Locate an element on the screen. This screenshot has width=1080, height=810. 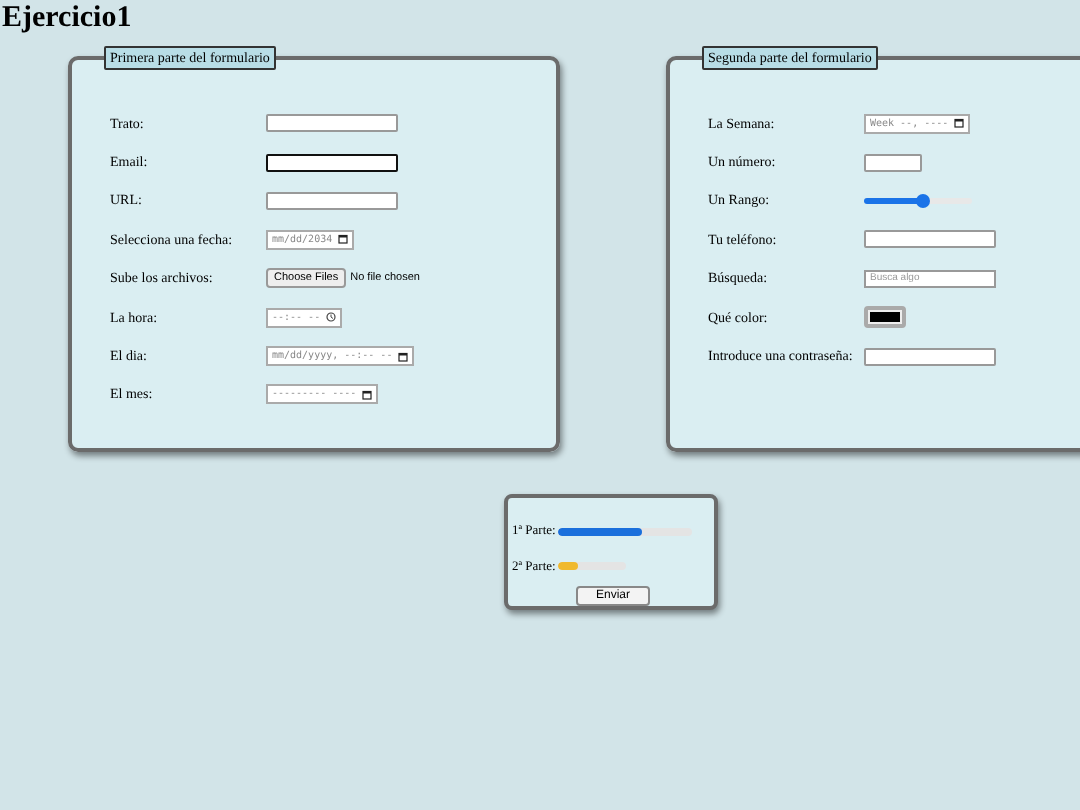
range-slider is located at coordinates (918, 200).